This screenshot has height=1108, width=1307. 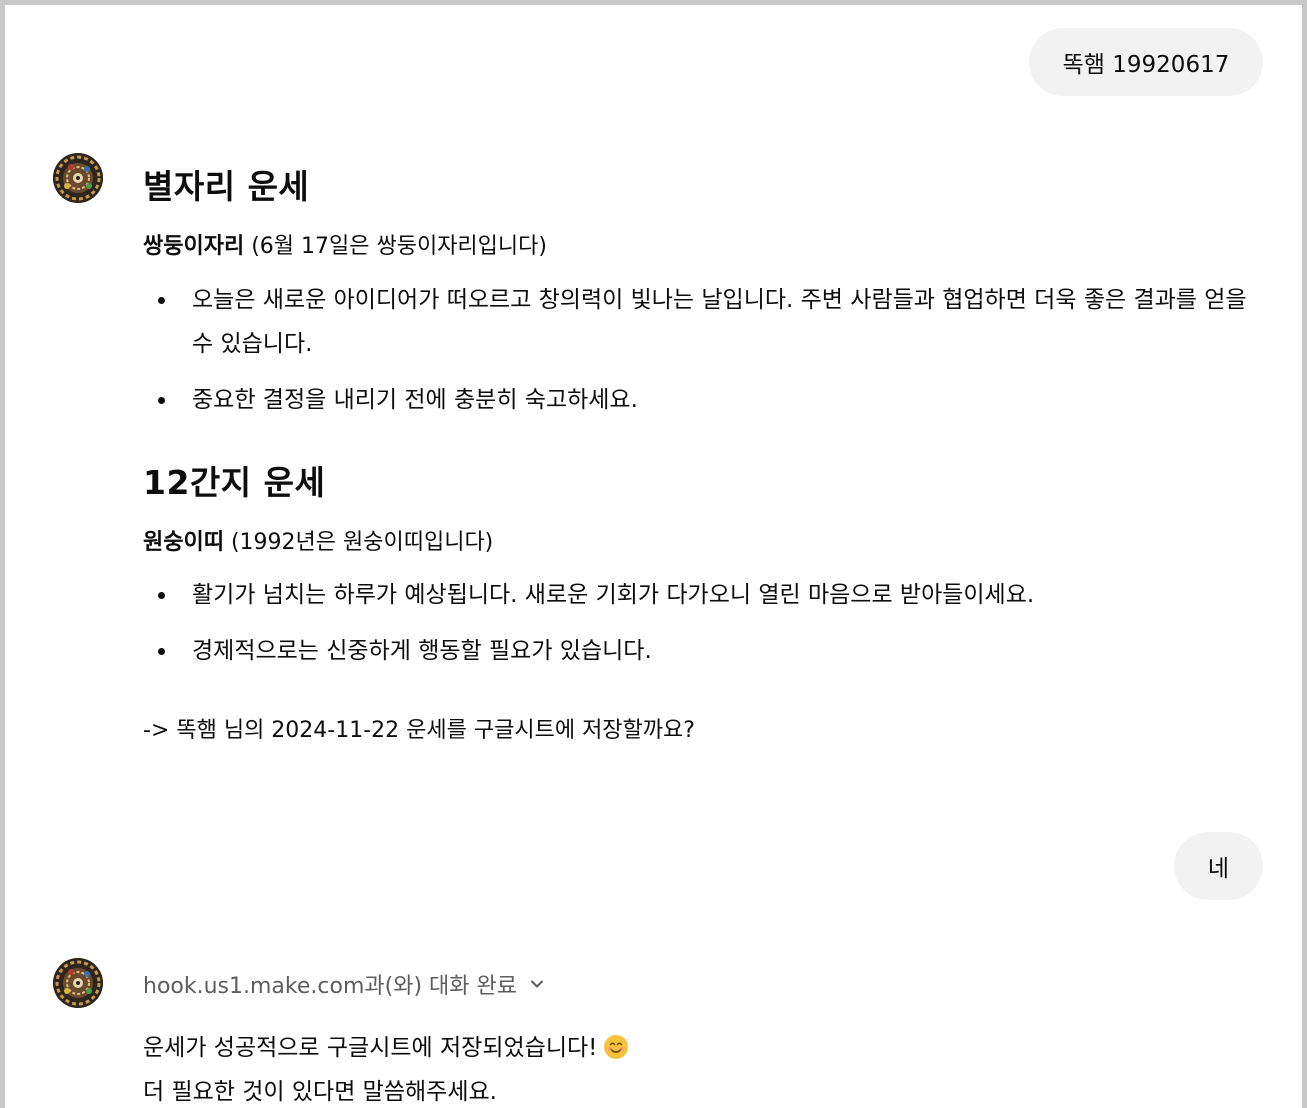 What do you see at coordinates (358, 542) in the screenshot?
I see `zodiac-sign-note: (1992년은 원숭이띠입니다)` at bounding box center [358, 542].